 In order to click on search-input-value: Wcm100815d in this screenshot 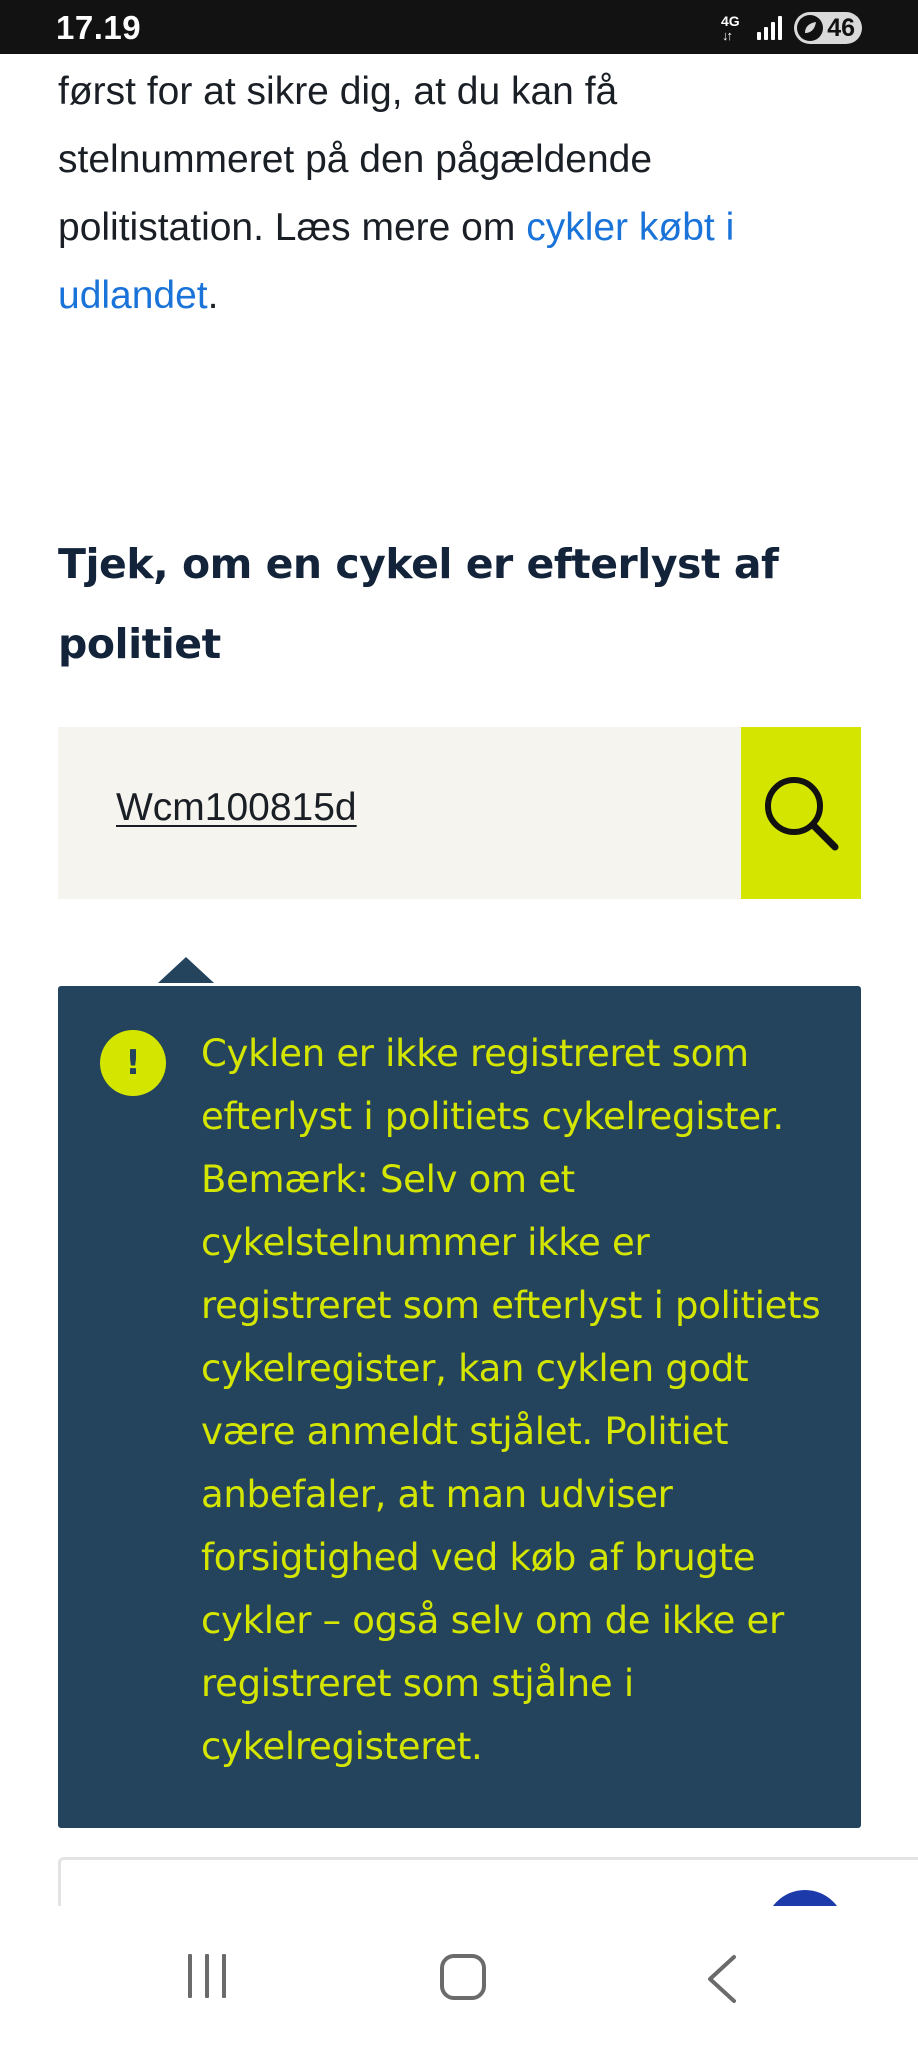, I will do `click(236, 807)`.